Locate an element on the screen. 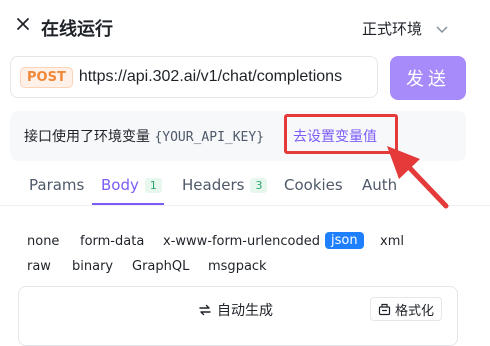  body-type-x-www-form-urlencoded: x-www-form-urlencoded is located at coordinates (241, 241).